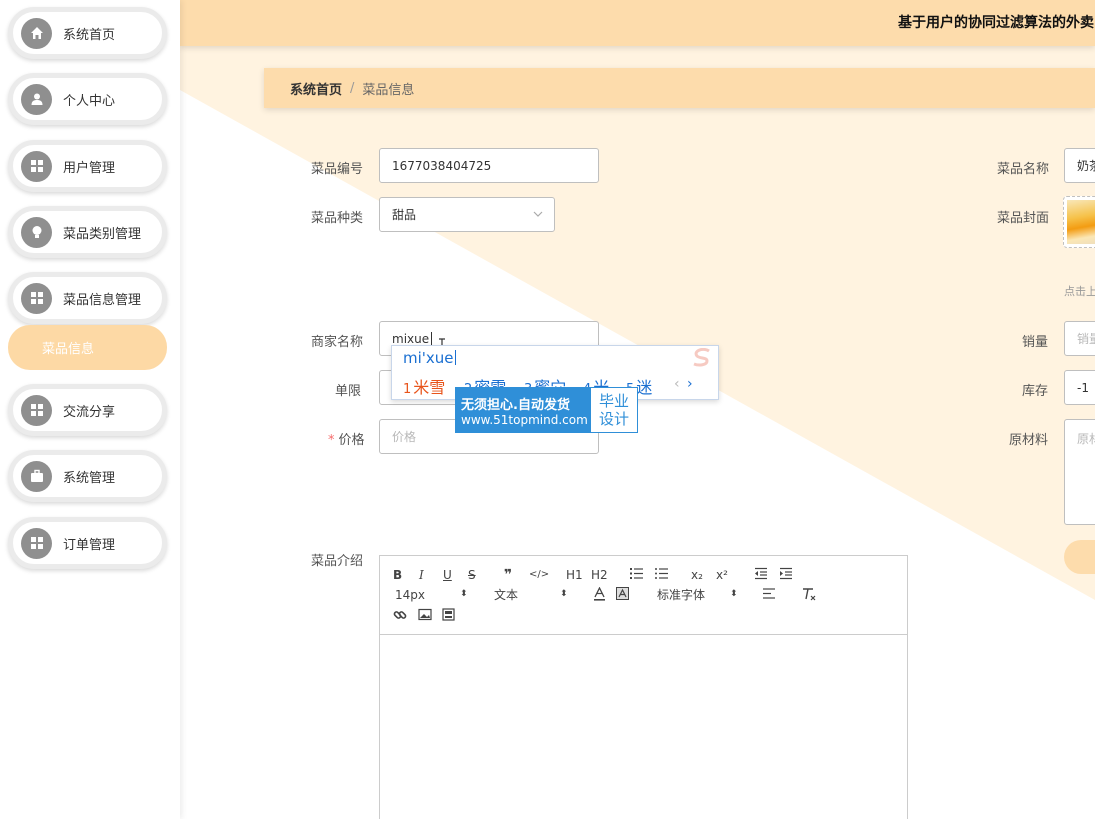 Image resolution: width=1095 pixels, height=819 pixels. What do you see at coordinates (337, 342) in the screenshot?
I see `merchant-label: 商家名称` at bounding box center [337, 342].